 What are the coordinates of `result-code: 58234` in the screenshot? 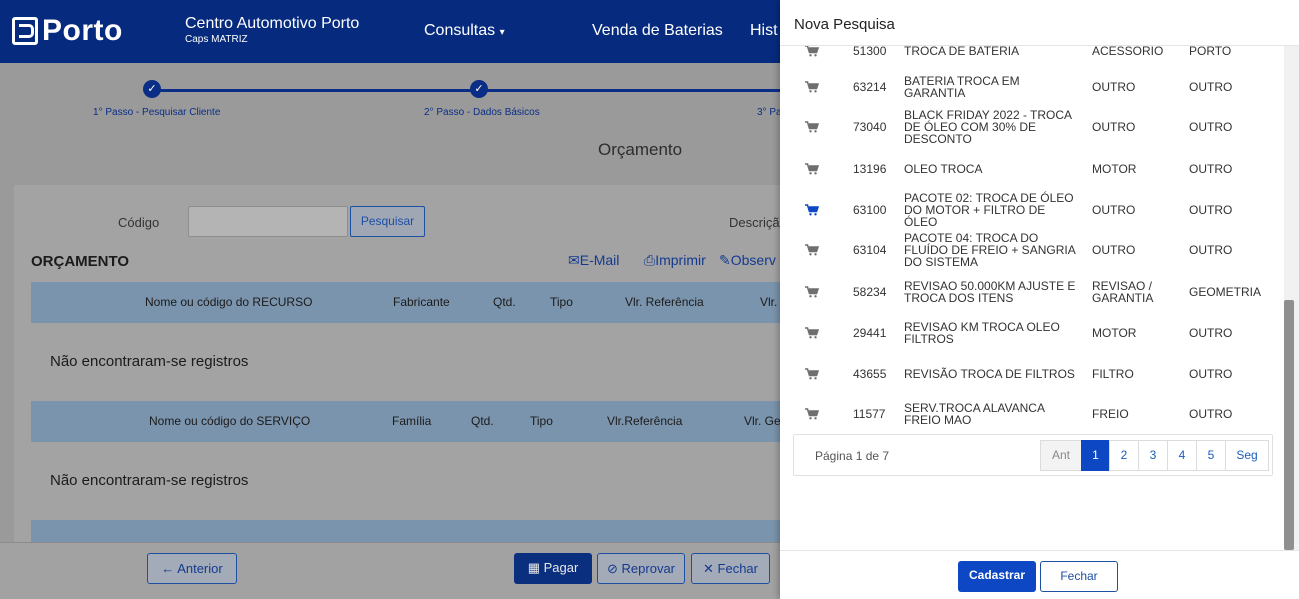 It's located at (870, 292).